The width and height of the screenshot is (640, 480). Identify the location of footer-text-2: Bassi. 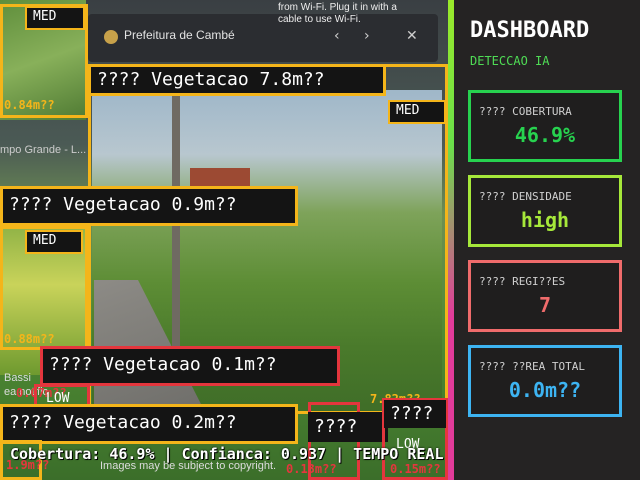
(17, 378).